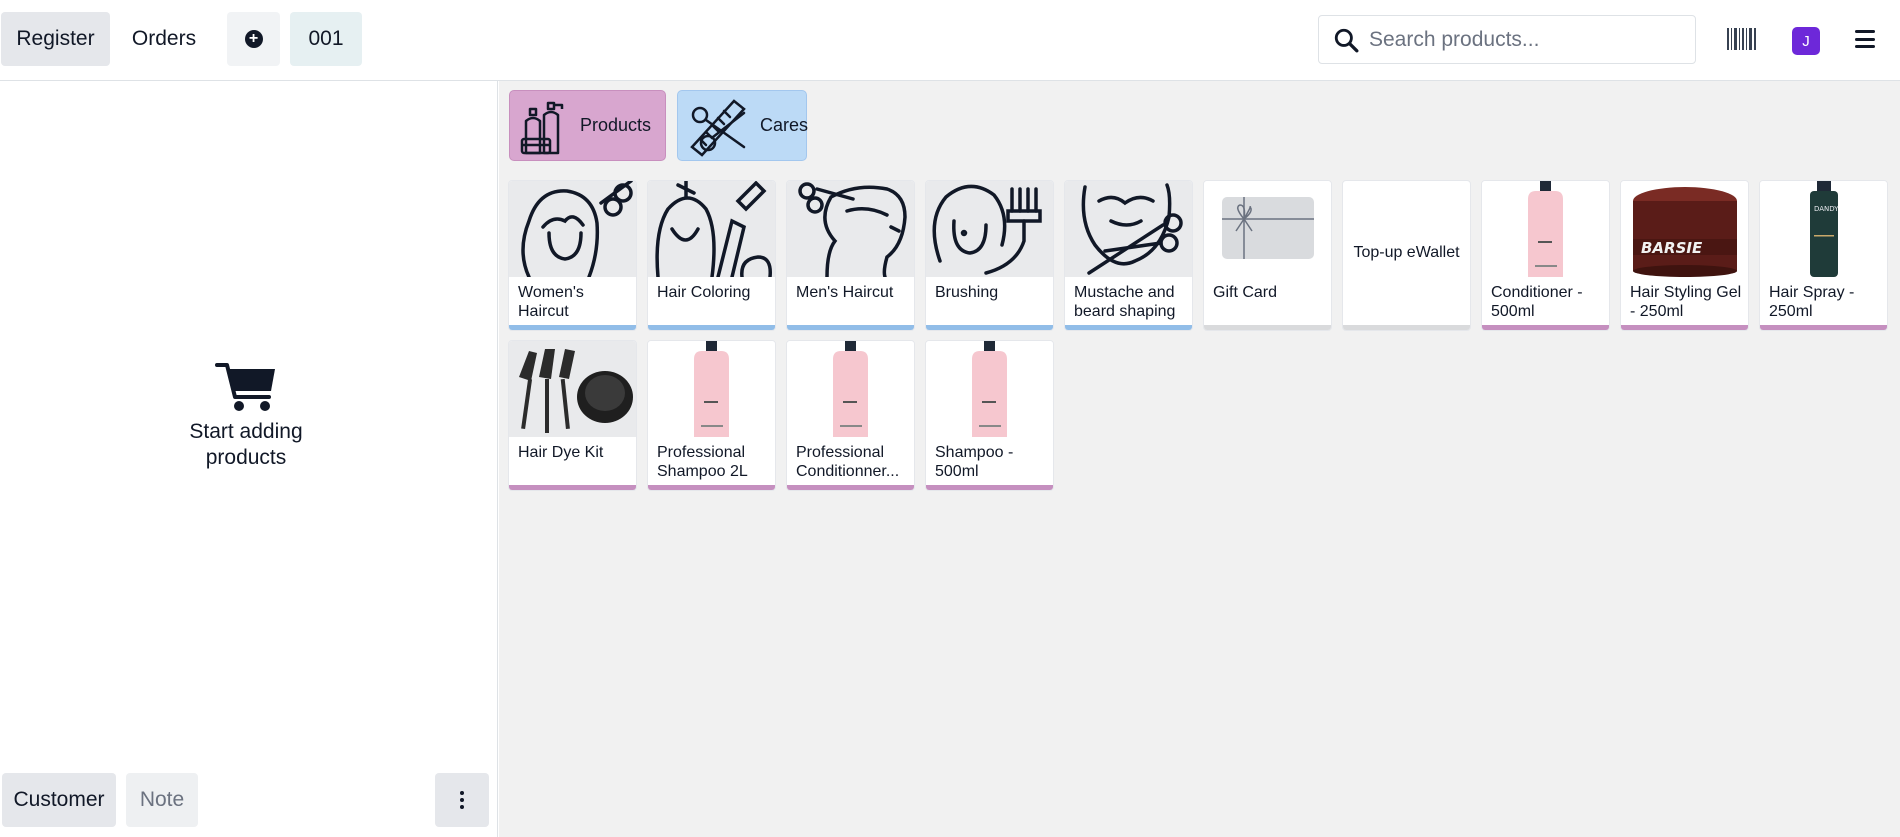 This screenshot has width=1900, height=837. Describe the element at coordinates (561, 452) in the screenshot. I see `product-name: Hair Dye Kit` at that location.